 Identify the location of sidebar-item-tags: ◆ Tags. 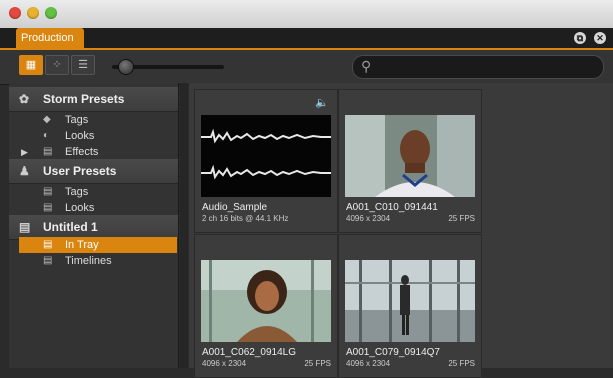
(93, 120).